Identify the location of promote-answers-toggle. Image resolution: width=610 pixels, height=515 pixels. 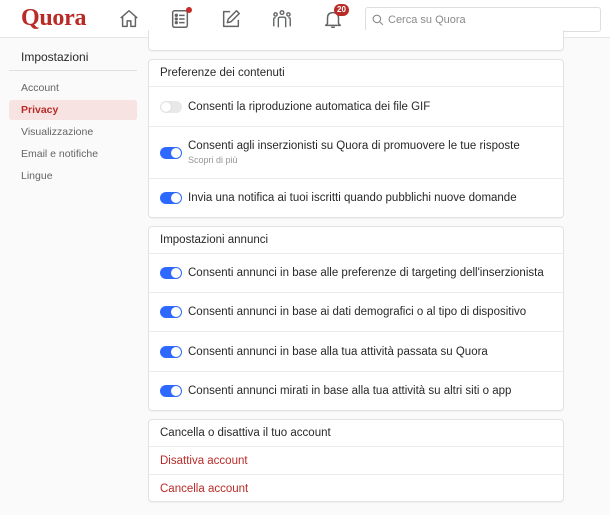
(171, 152).